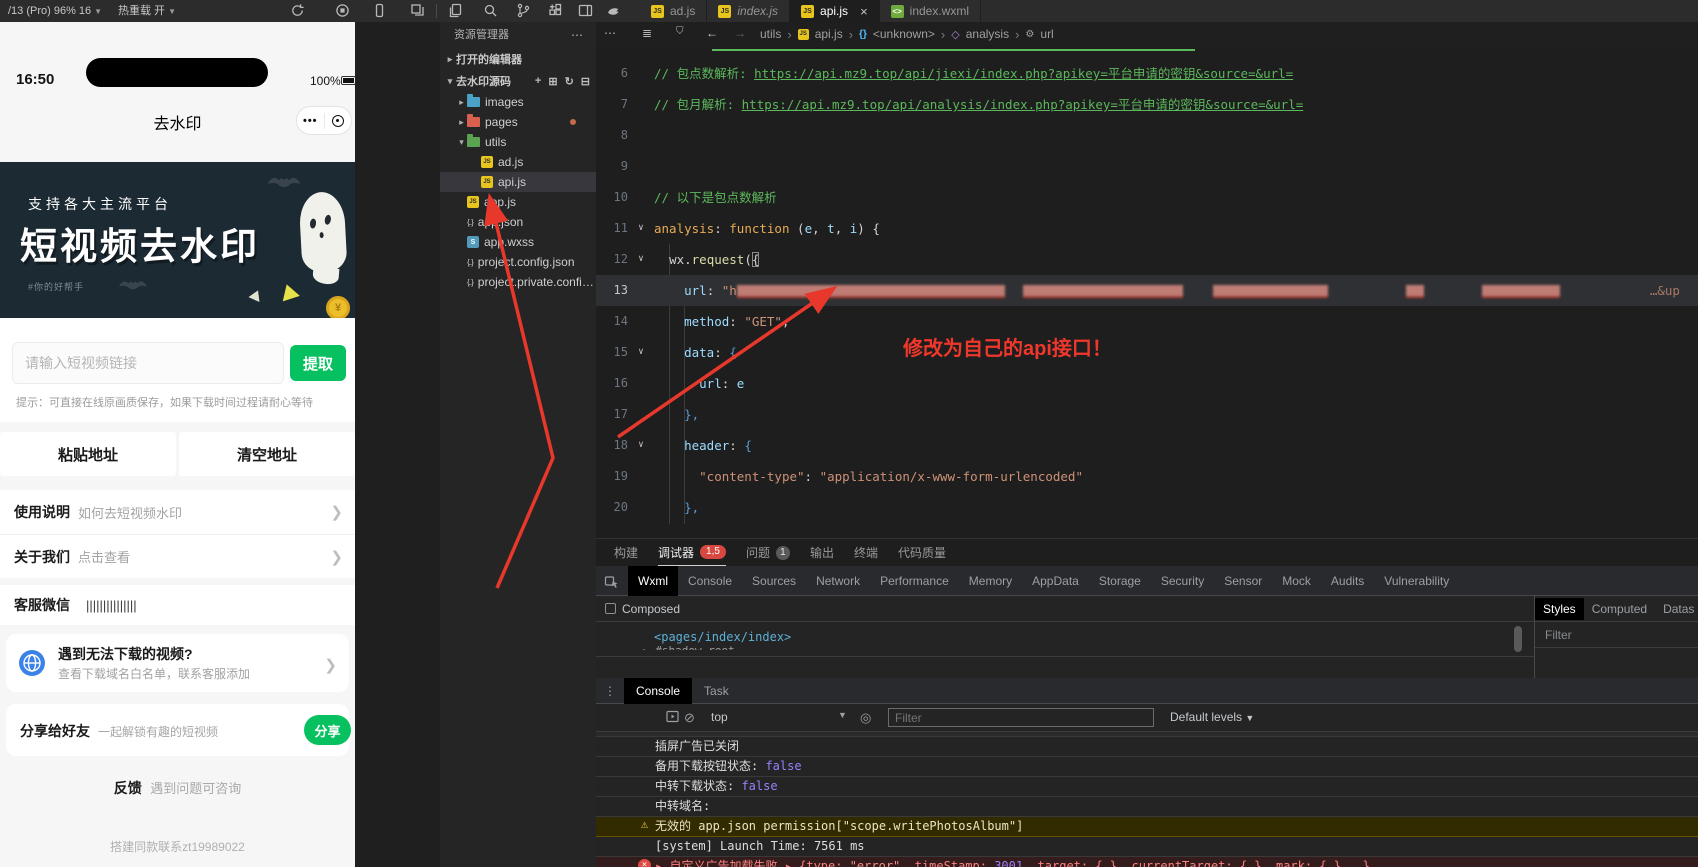 This screenshot has height=867, width=1698. Describe the element at coordinates (774, 581) in the screenshot. I see `devtools-tab-Sources: Sources` at that location.